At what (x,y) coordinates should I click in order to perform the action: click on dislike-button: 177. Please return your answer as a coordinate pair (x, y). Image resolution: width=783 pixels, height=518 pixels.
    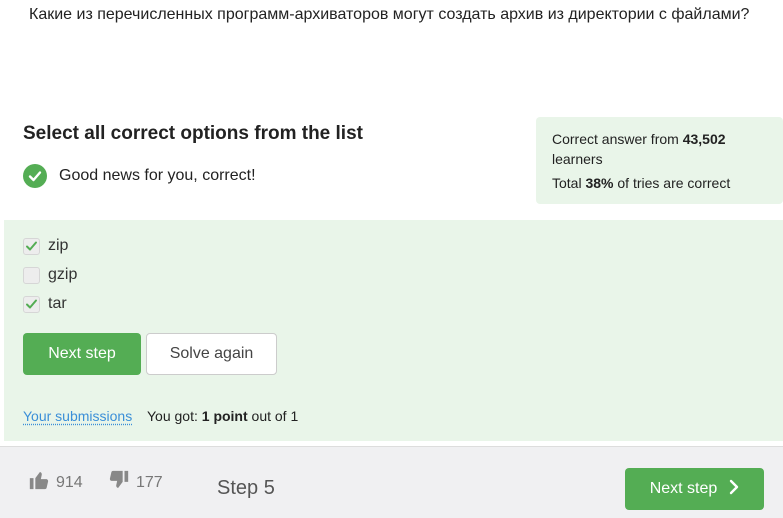
    Looking at the image, I should click on (135, 482).